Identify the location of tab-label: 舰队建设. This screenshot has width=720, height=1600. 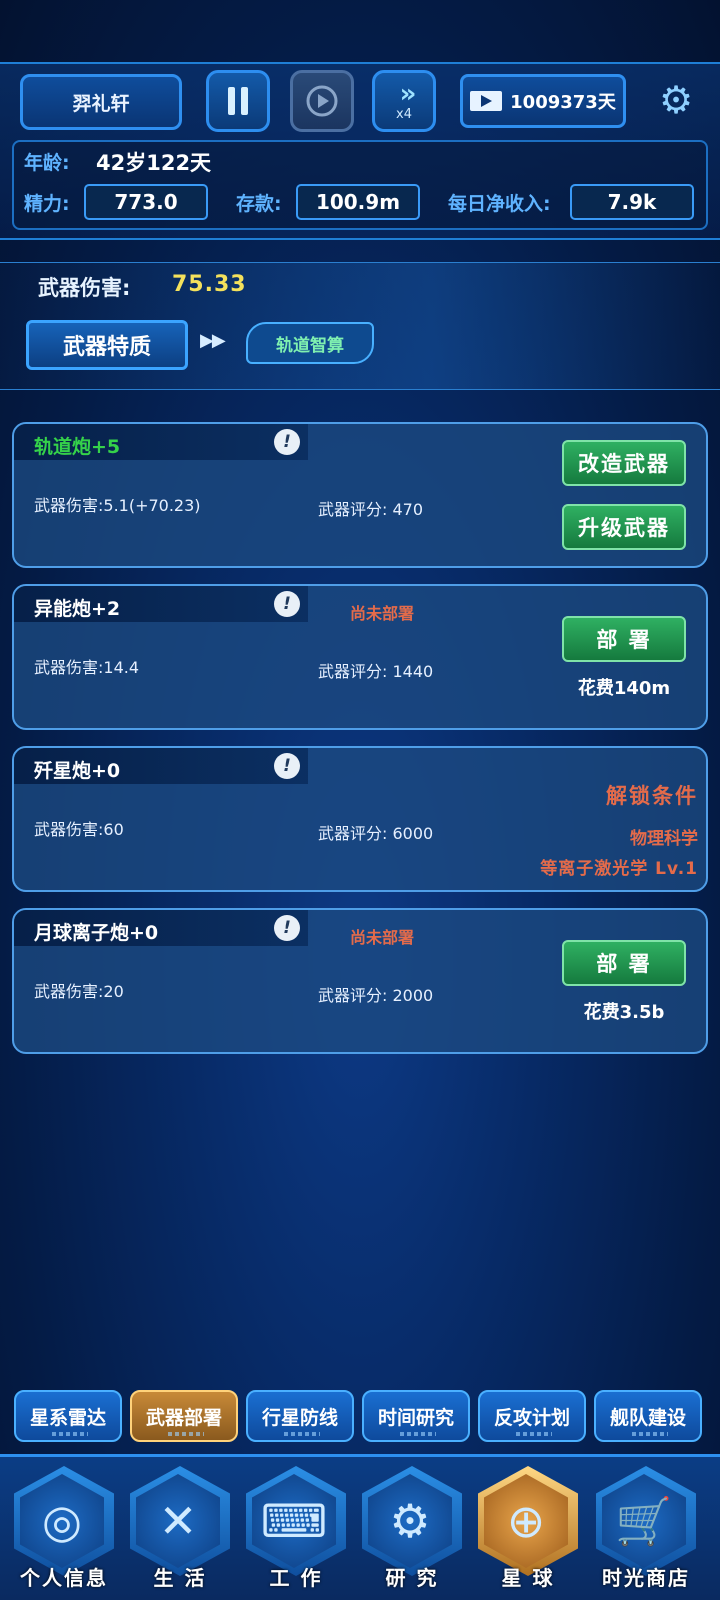
(647, 1417).